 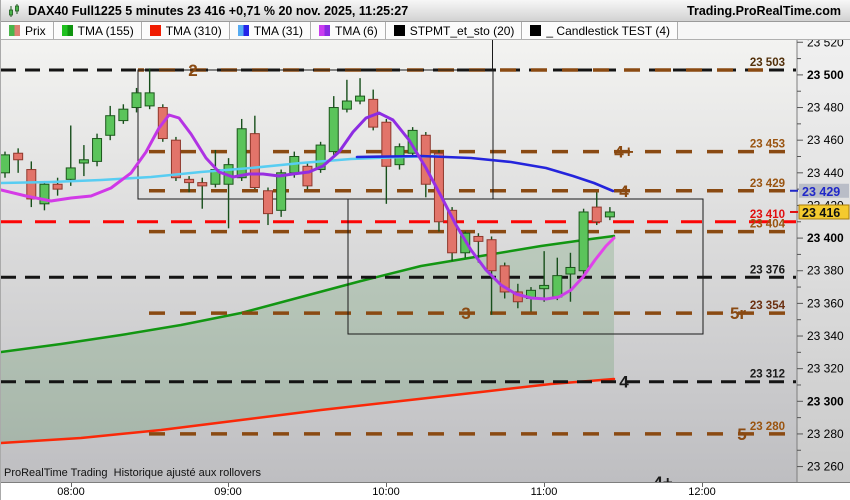 What do you see at coordinates (278, 30) in the screenshot?
I see `legend-label: TMA (31)` at bounding box center [278, 30].